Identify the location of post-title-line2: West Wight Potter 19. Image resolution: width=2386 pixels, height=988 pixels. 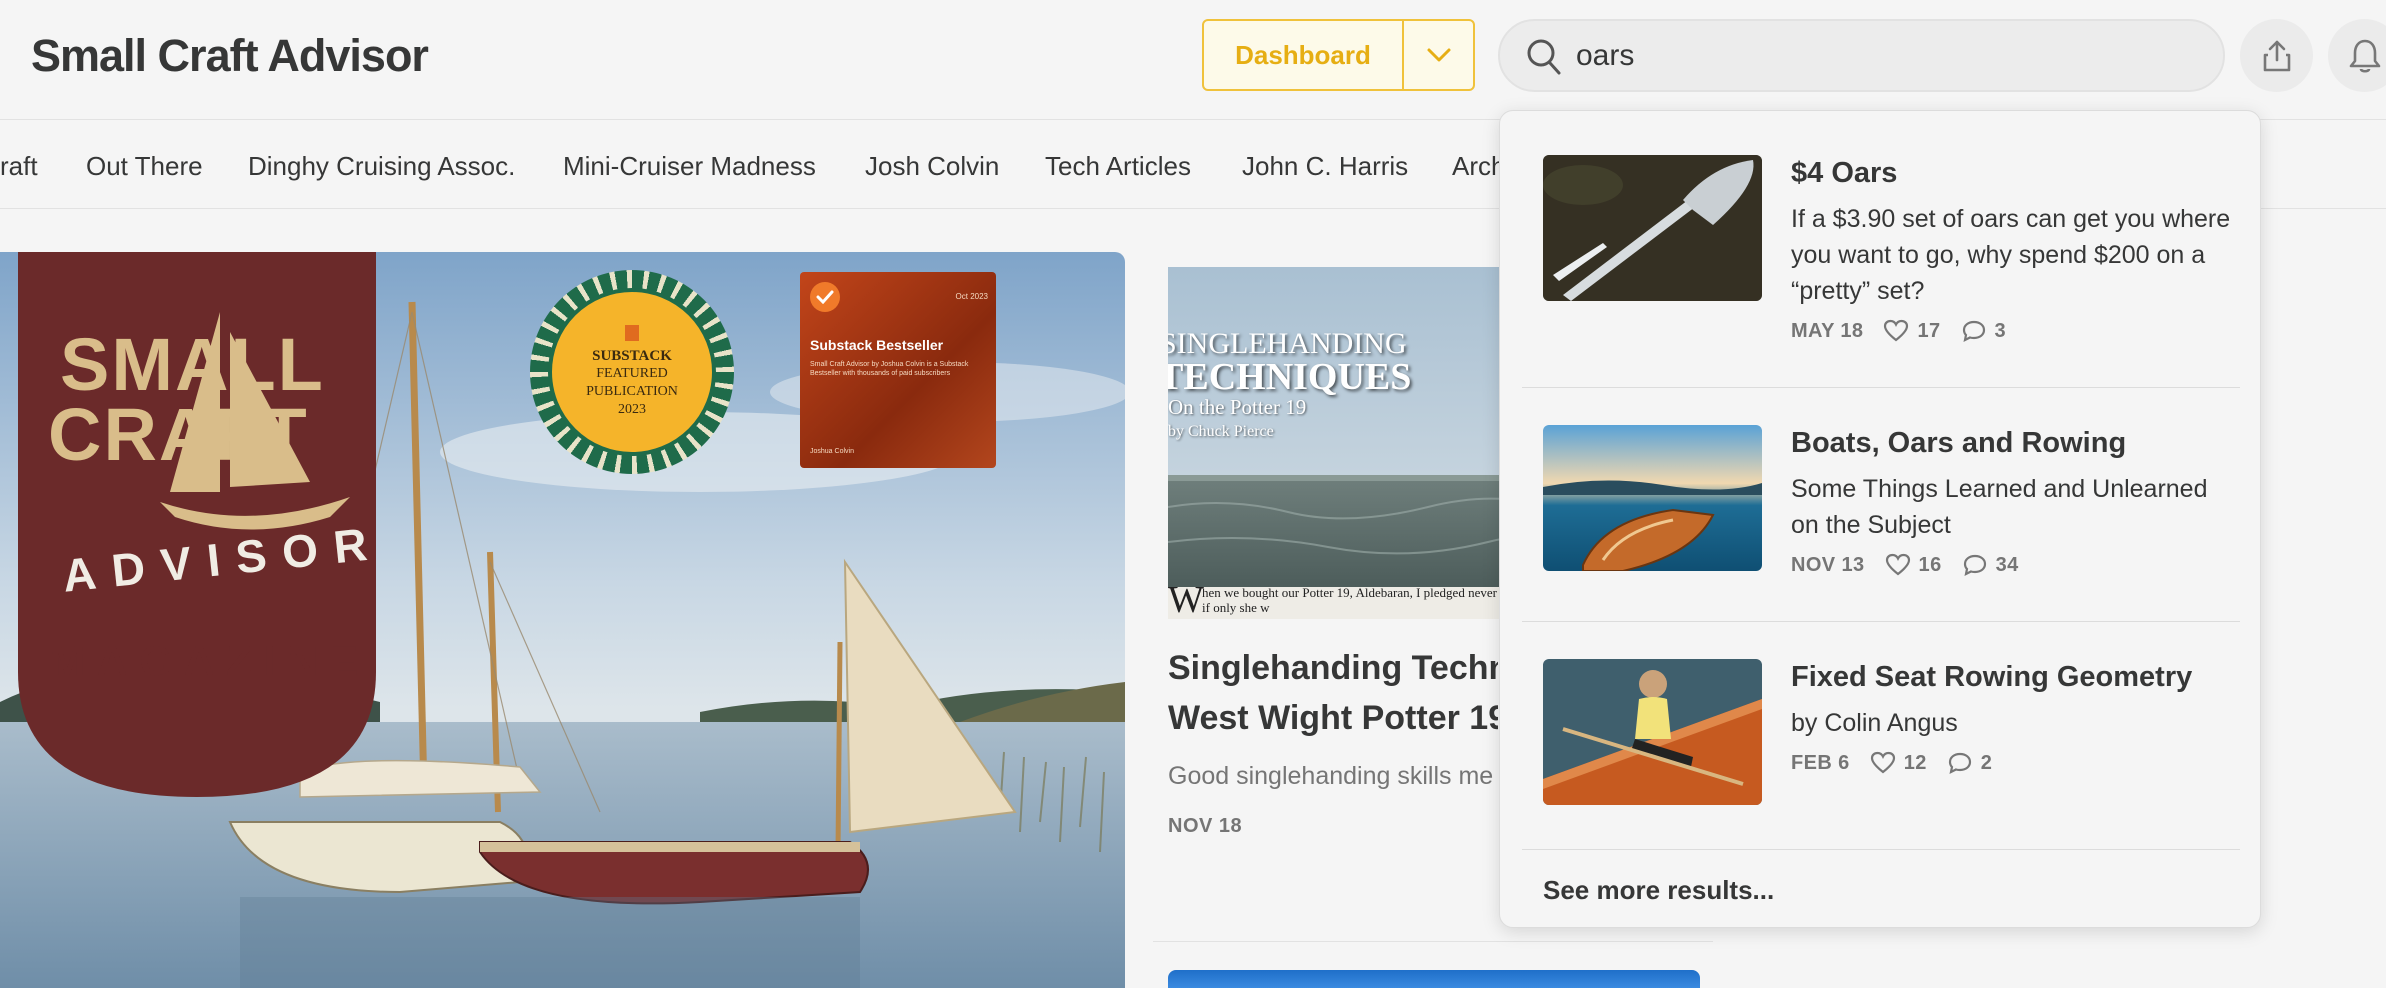
(1333, 718).